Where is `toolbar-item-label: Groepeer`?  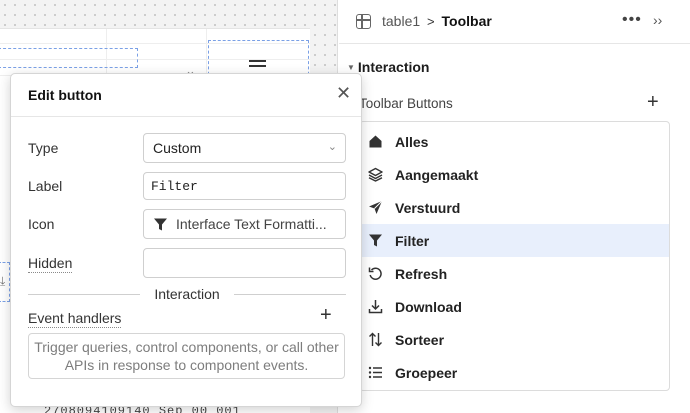
toolbar-item-label: Groepeer is located at coordinates (426, 372).